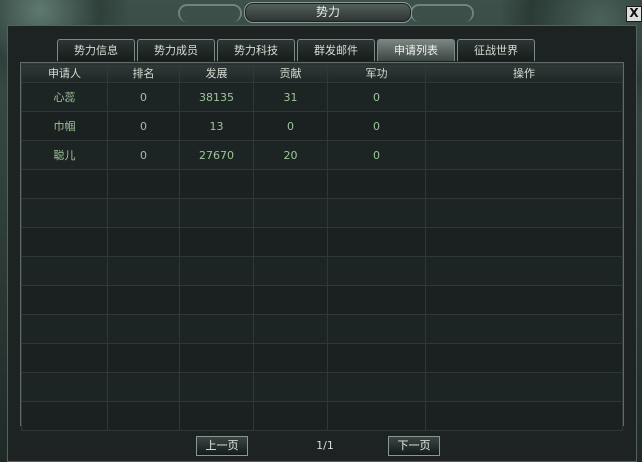 The height and width of the screenshot is (462, 642). Describe the element at coordinates (416, 50) in the screenshot. I see `tab-application-list: 申请列表` at that location.